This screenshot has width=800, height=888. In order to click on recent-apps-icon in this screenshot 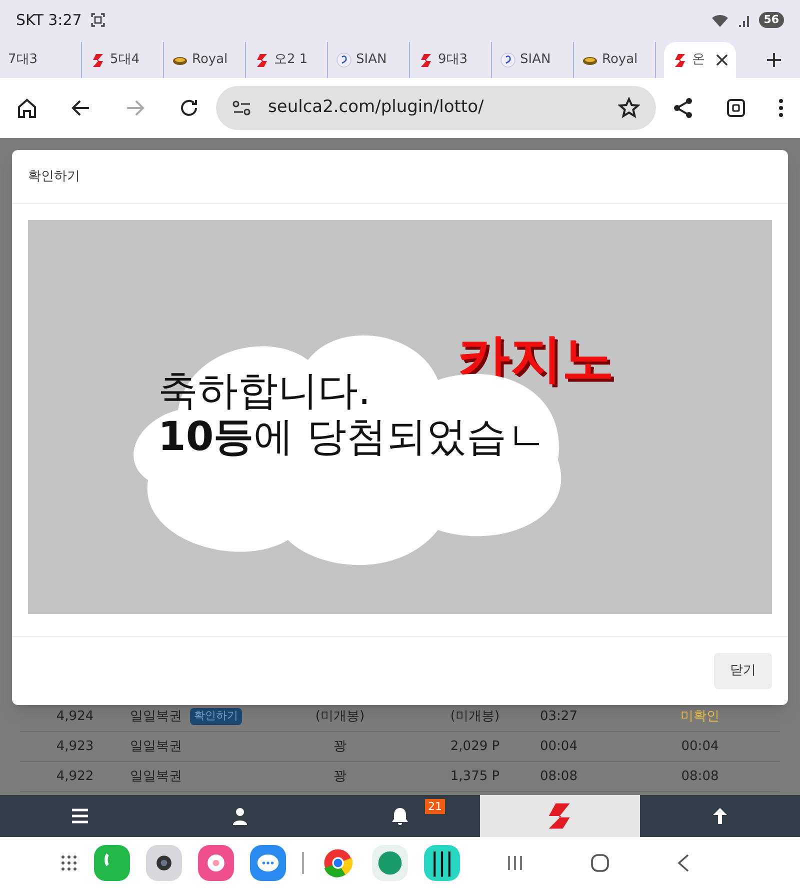, I will do `click(515, 863)`.